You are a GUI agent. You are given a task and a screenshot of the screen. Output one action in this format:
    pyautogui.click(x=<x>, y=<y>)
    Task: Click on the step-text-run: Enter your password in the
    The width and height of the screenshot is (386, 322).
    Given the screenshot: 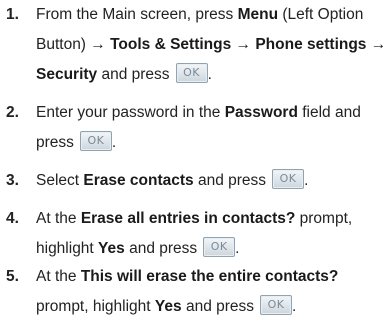 What is the action you would take?
    pyautogui.click(x=130, y=112)
    